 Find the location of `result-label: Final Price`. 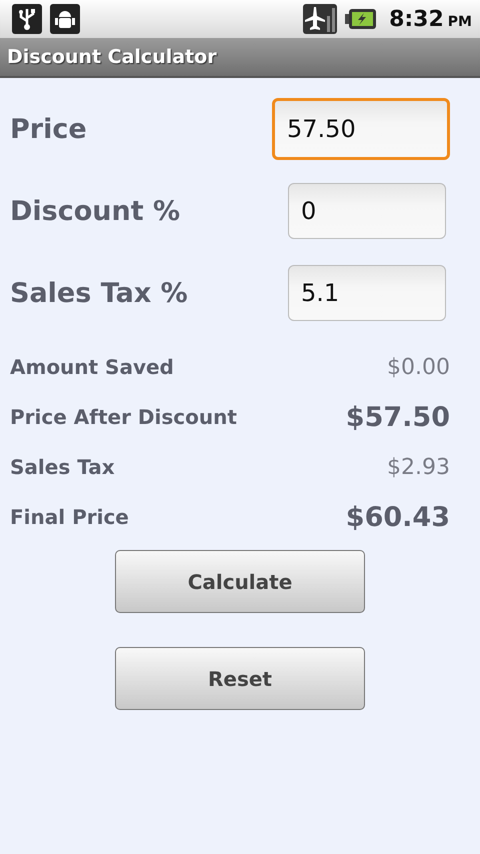

result-label: Final Price is located at coordinates (69, 517).